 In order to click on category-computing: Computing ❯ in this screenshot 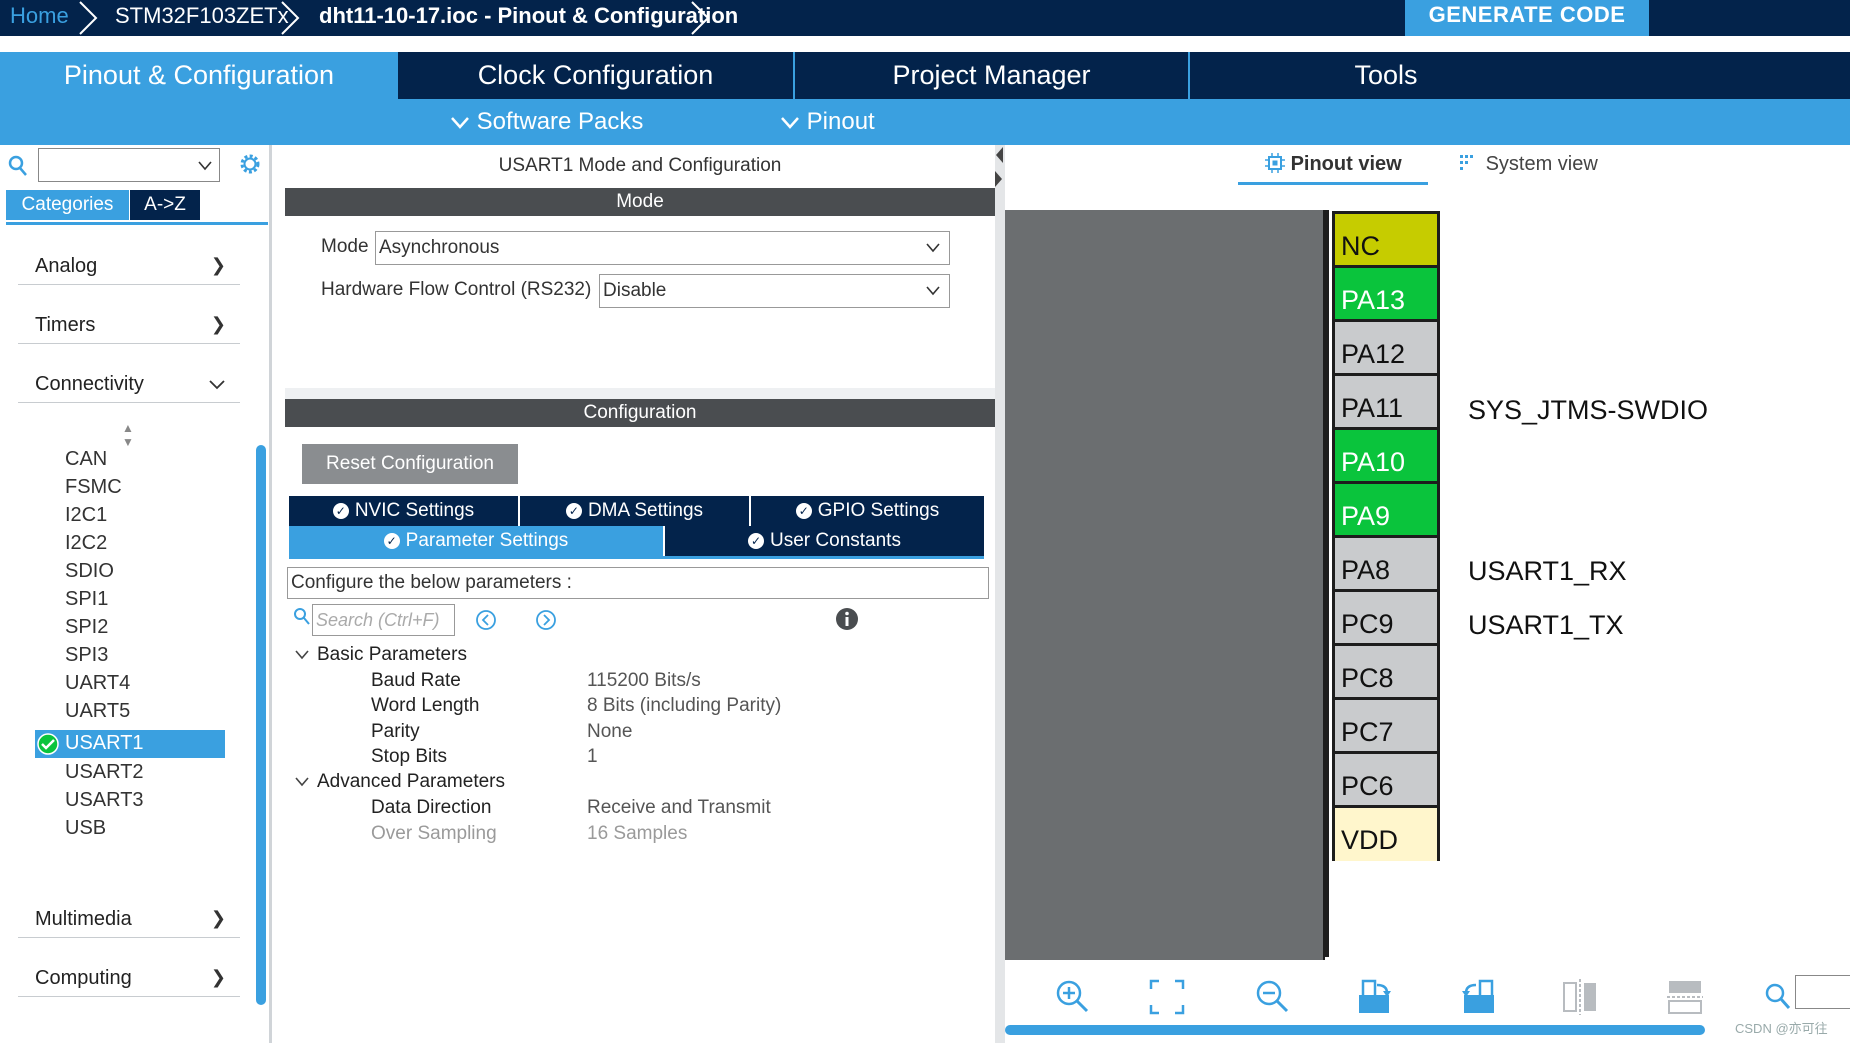, I will do `click(129, 979)`.